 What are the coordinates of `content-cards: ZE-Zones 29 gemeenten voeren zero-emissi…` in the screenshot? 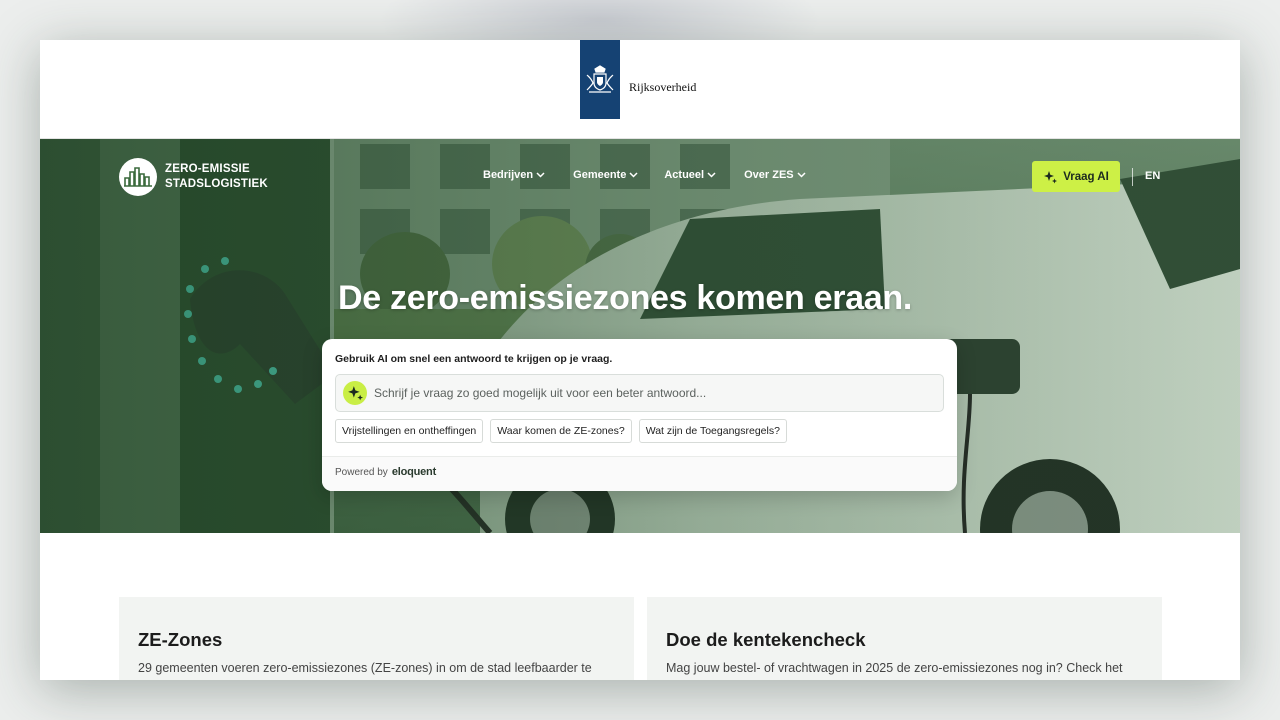 It's located at (640, 638).